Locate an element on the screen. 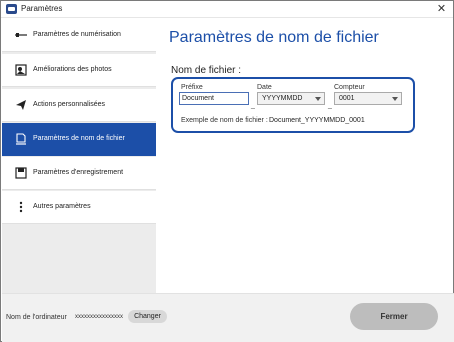 This screenshot has height=342, width=454. sidebar-item-custom-actions: Actions personnalisées is located at coordinates (79, 105).